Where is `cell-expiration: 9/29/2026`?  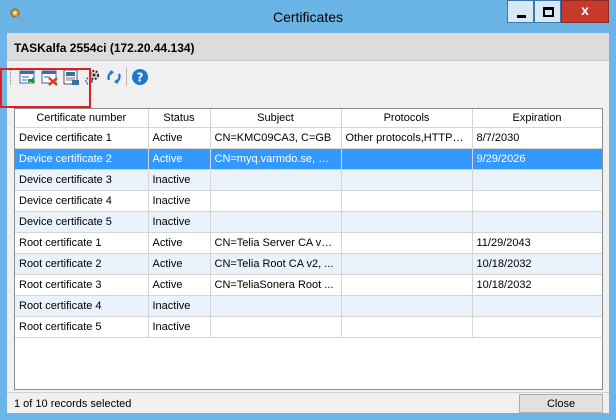 cell-expiration: 9/29/2026 is located at coordinates (537, 159).